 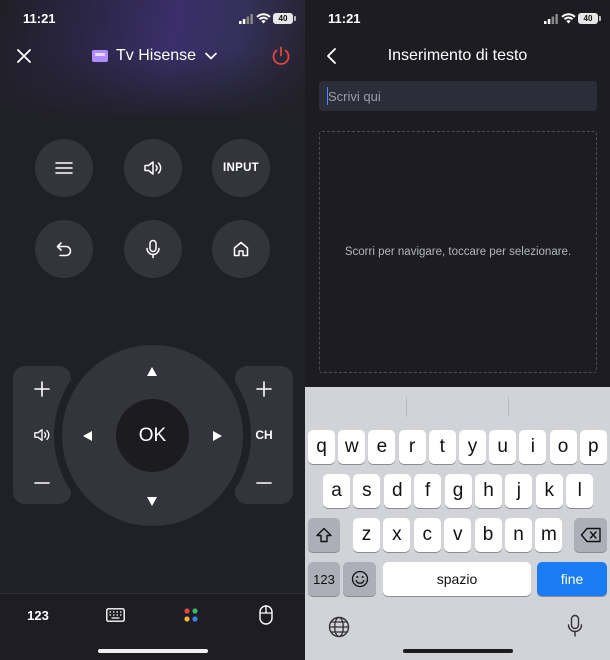 What do you see at coordinates (281, 56) in the screenshot?
I see `power-icon` at bounding box center [281, 56].